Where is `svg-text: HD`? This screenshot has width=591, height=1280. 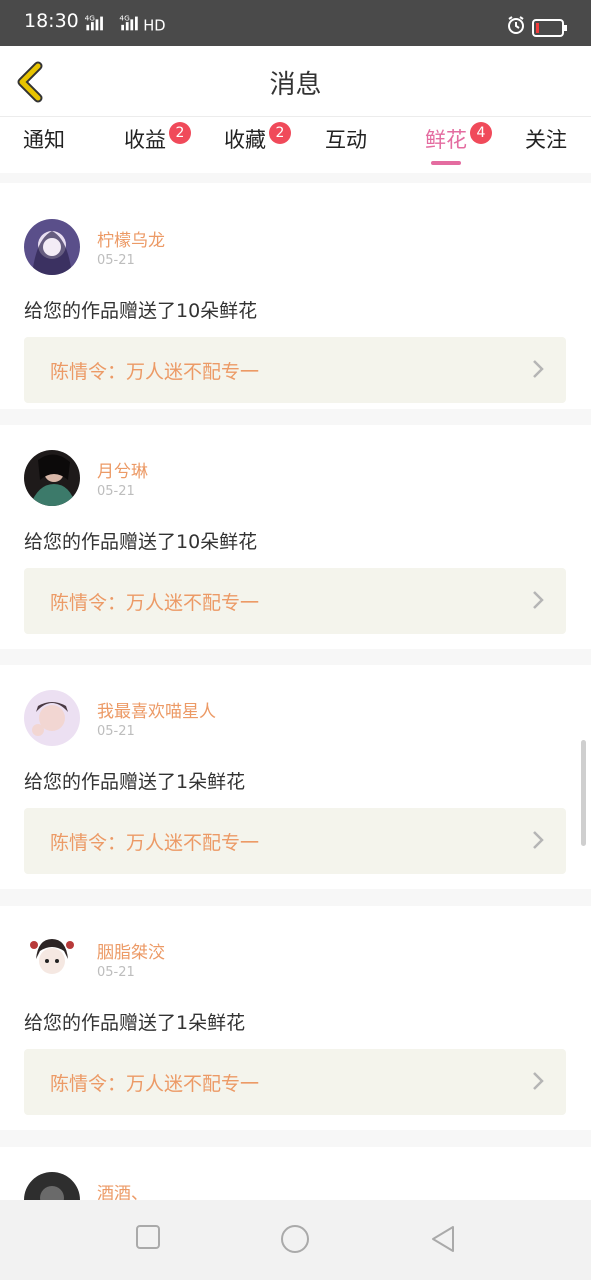 svg-text: HD is located at coordinates (154, 25).